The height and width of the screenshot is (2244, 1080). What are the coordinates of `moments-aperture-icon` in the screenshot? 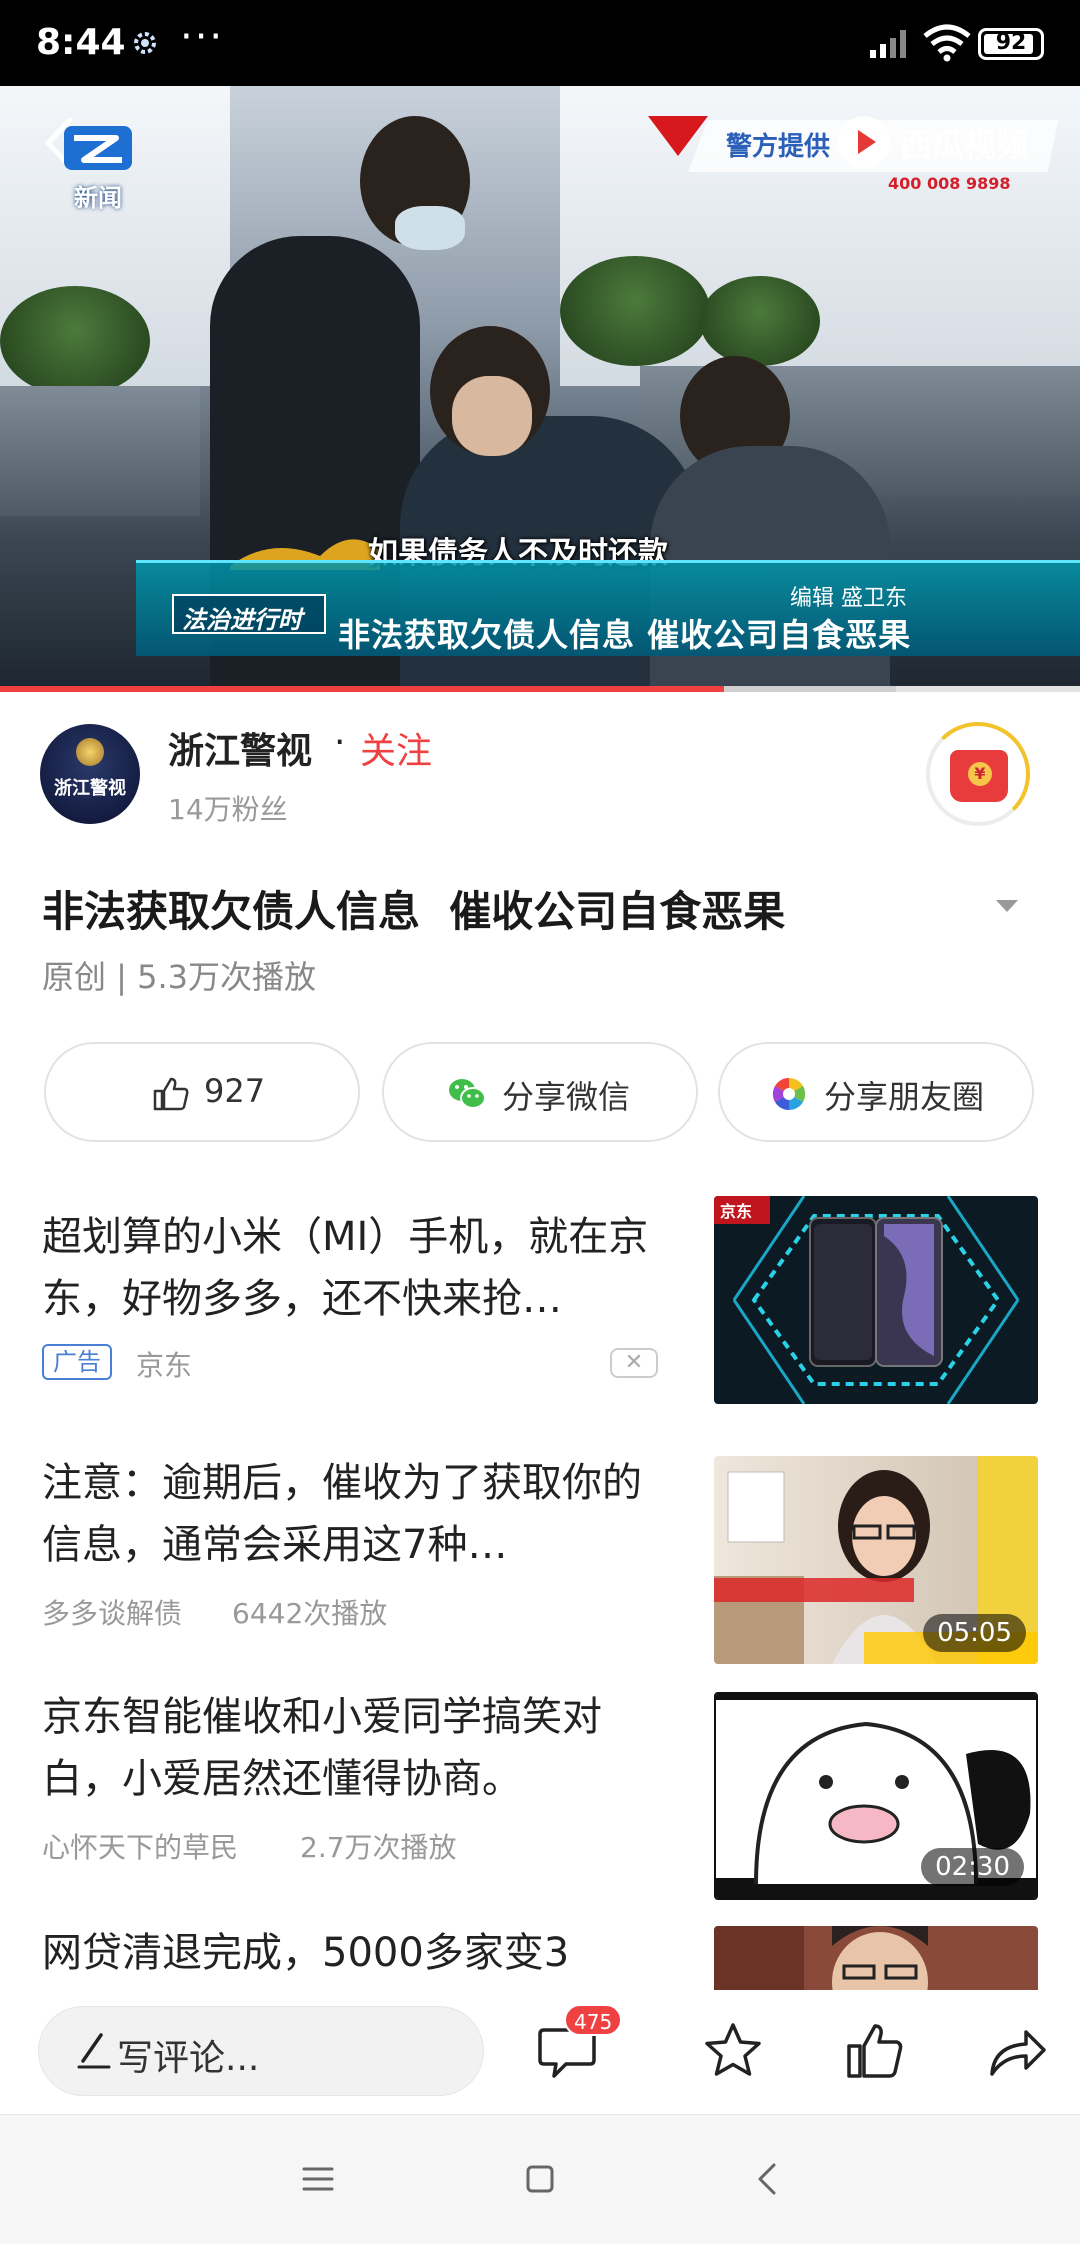 It's located at (789, 1094).